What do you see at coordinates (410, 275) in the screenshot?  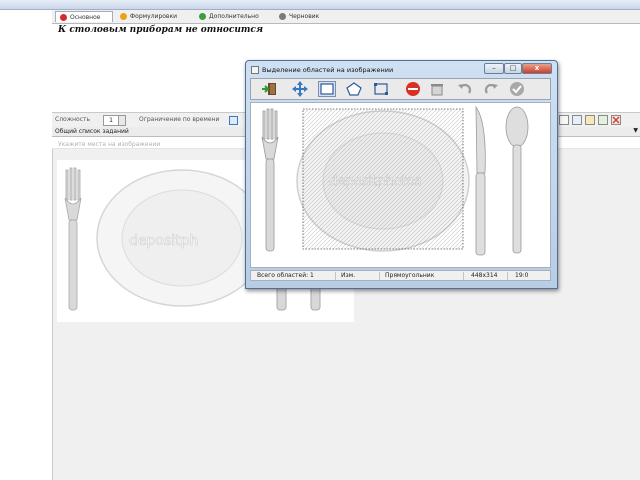 I see `status-shape: Прямоугольник` at bounding box center [410, 275].